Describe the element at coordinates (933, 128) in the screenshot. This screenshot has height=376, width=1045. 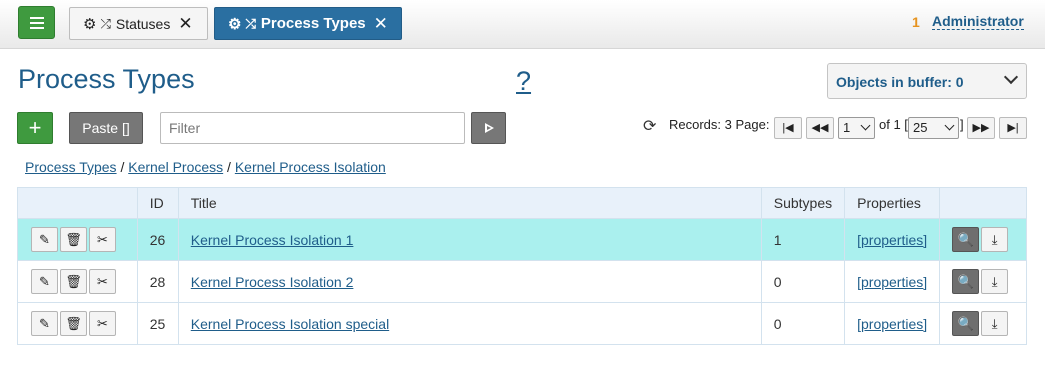
I see `page-size-select: 25` at that location.